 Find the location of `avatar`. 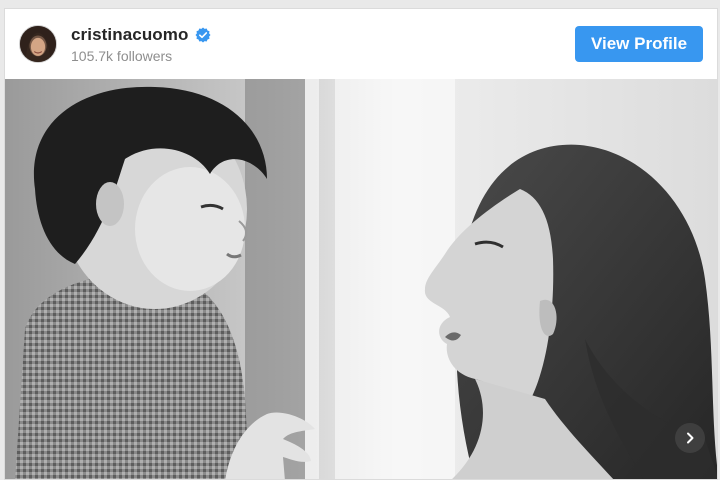

avatar is located at coordinates (38, 44).